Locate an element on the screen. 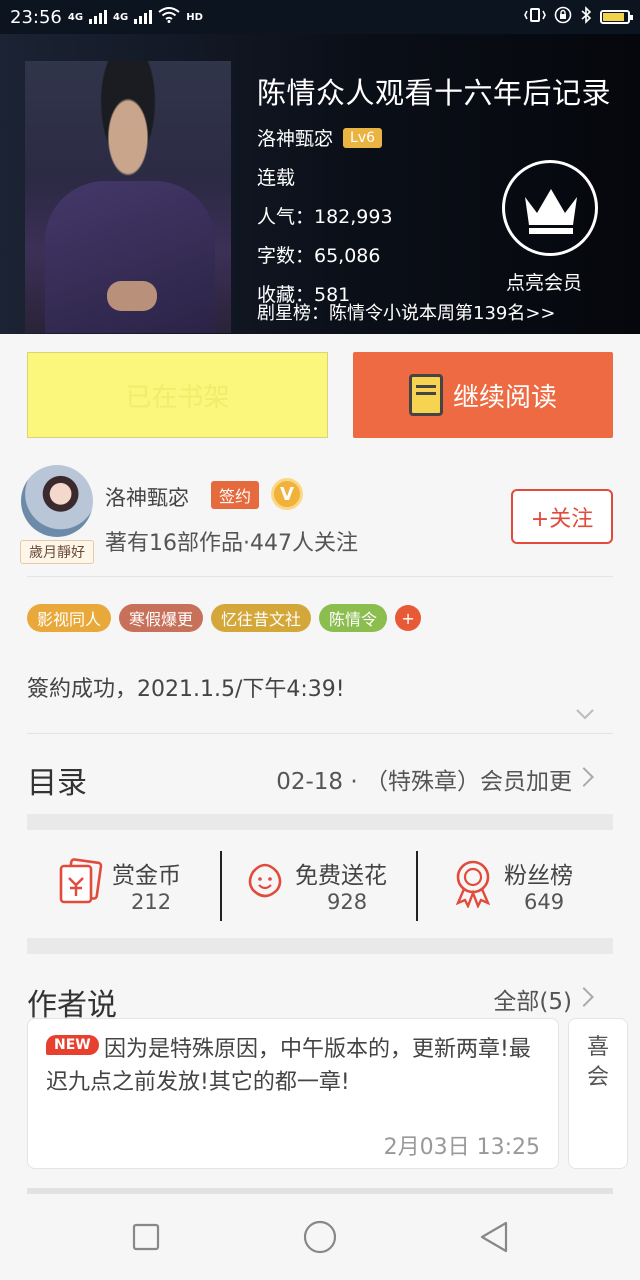 The width and height of the screenshot is (640, 1280). continue-reading-button: 继续阅读 is located at coordinates (483, 395).